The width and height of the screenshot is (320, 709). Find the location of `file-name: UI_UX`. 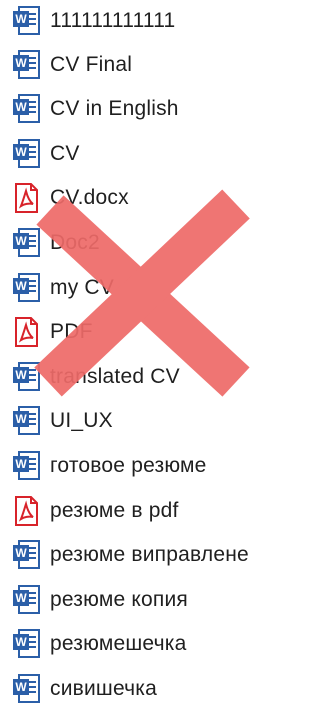

file-name: UI_UX is located at coordinates (81, 420).